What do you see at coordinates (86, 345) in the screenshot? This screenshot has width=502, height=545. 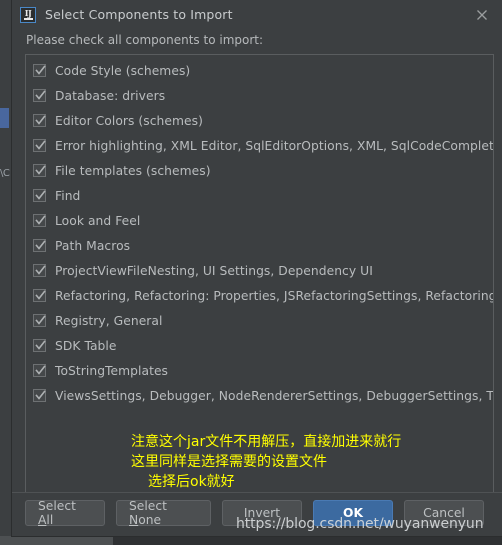 I see `list-item-label: SDK Table` at bounding box center [86, 345].